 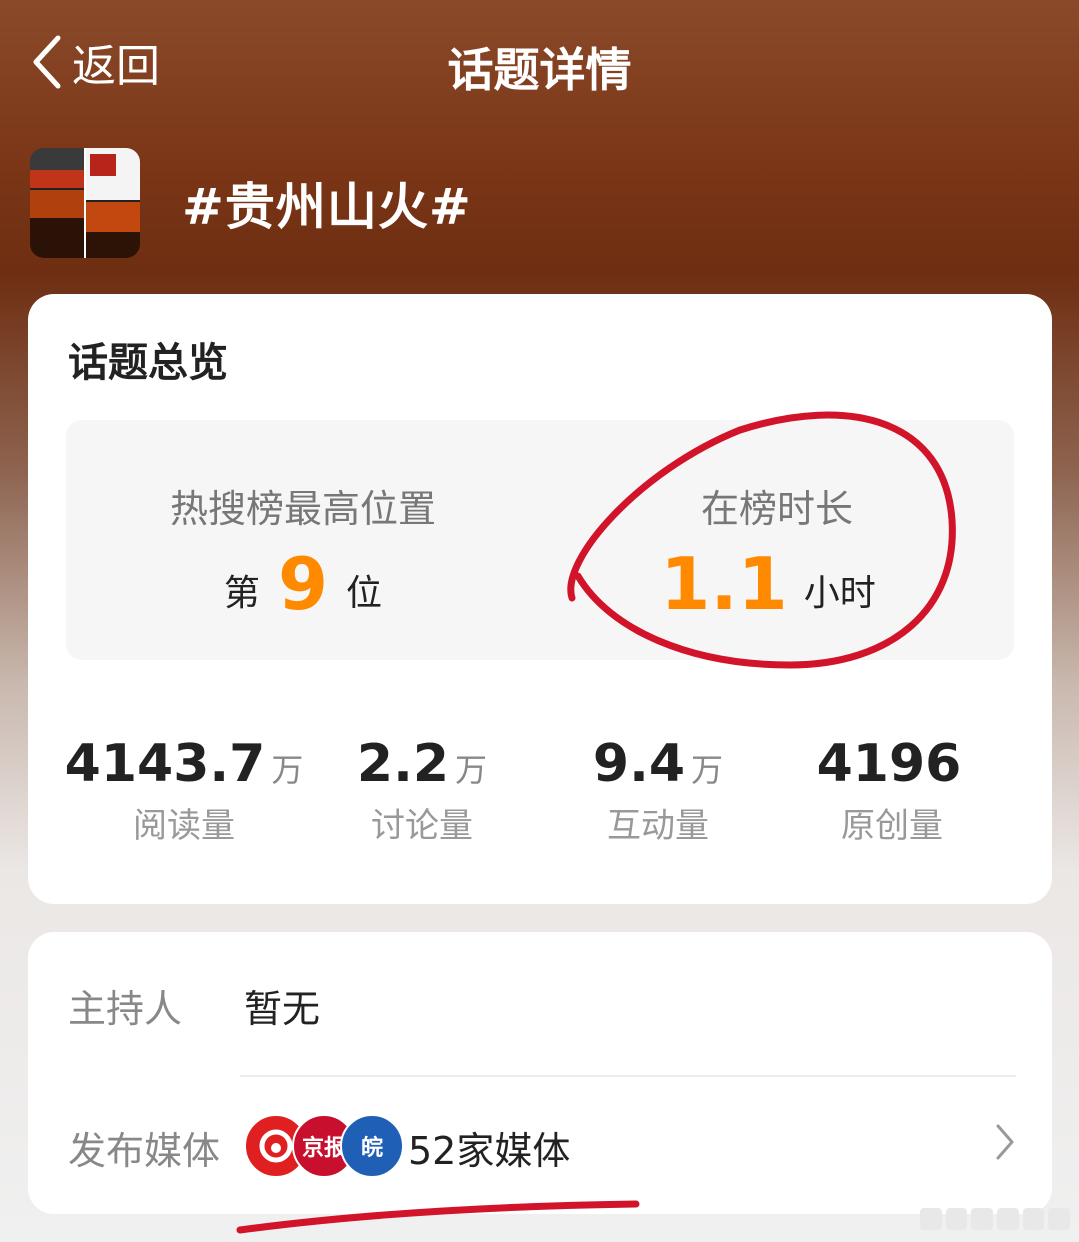 What do you see at coordinates (303, 540) in the screenshot?
I see `highest-rank: 热搜榜最高位置 第 9 位` at bounding box center [303, 540].